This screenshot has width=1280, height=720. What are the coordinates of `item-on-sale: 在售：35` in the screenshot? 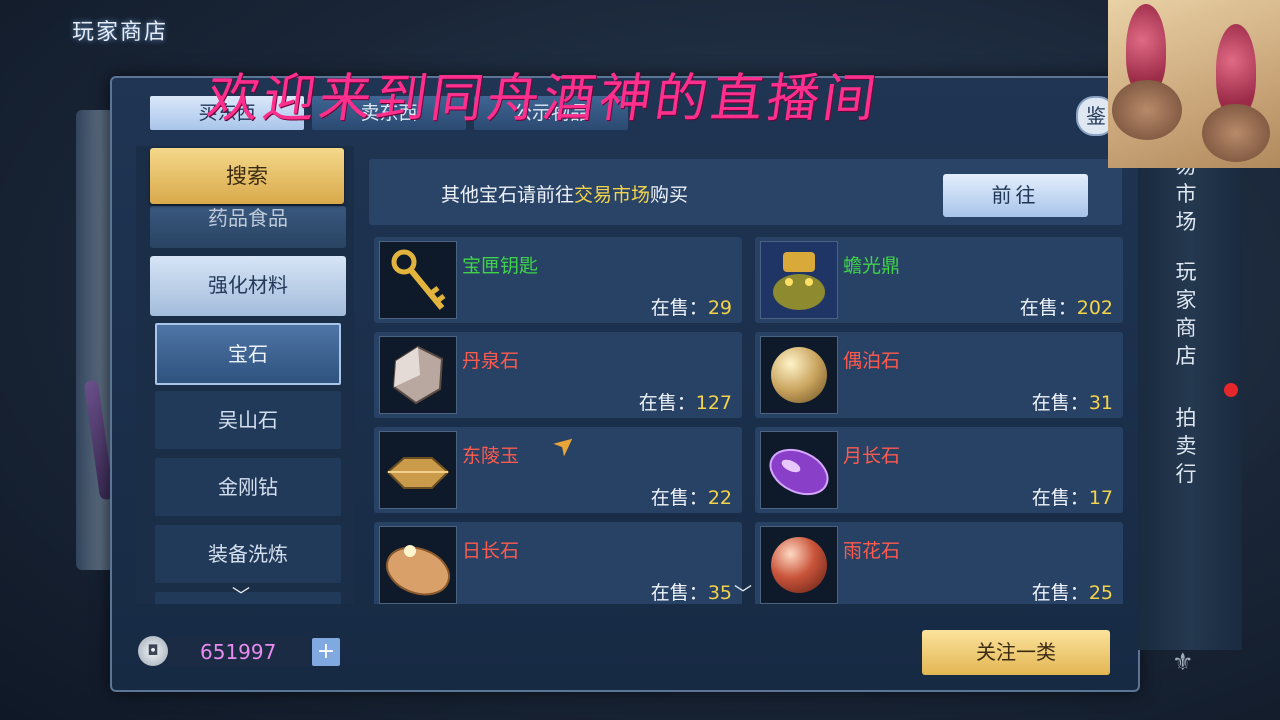 It's located at (691, 591).